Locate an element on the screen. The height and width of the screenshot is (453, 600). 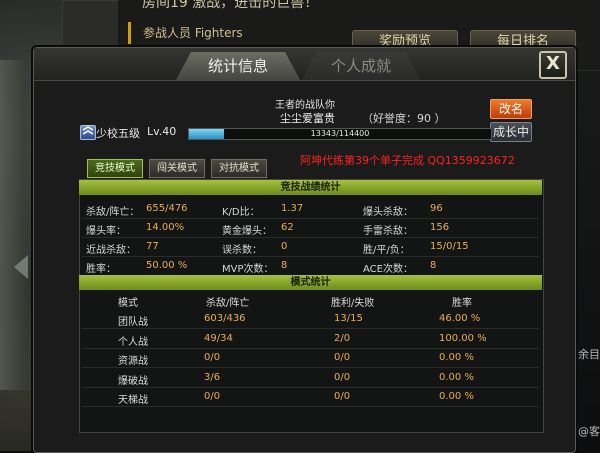
challenge-mode-button: 闯关模式 is located at coordinates (177, 168).